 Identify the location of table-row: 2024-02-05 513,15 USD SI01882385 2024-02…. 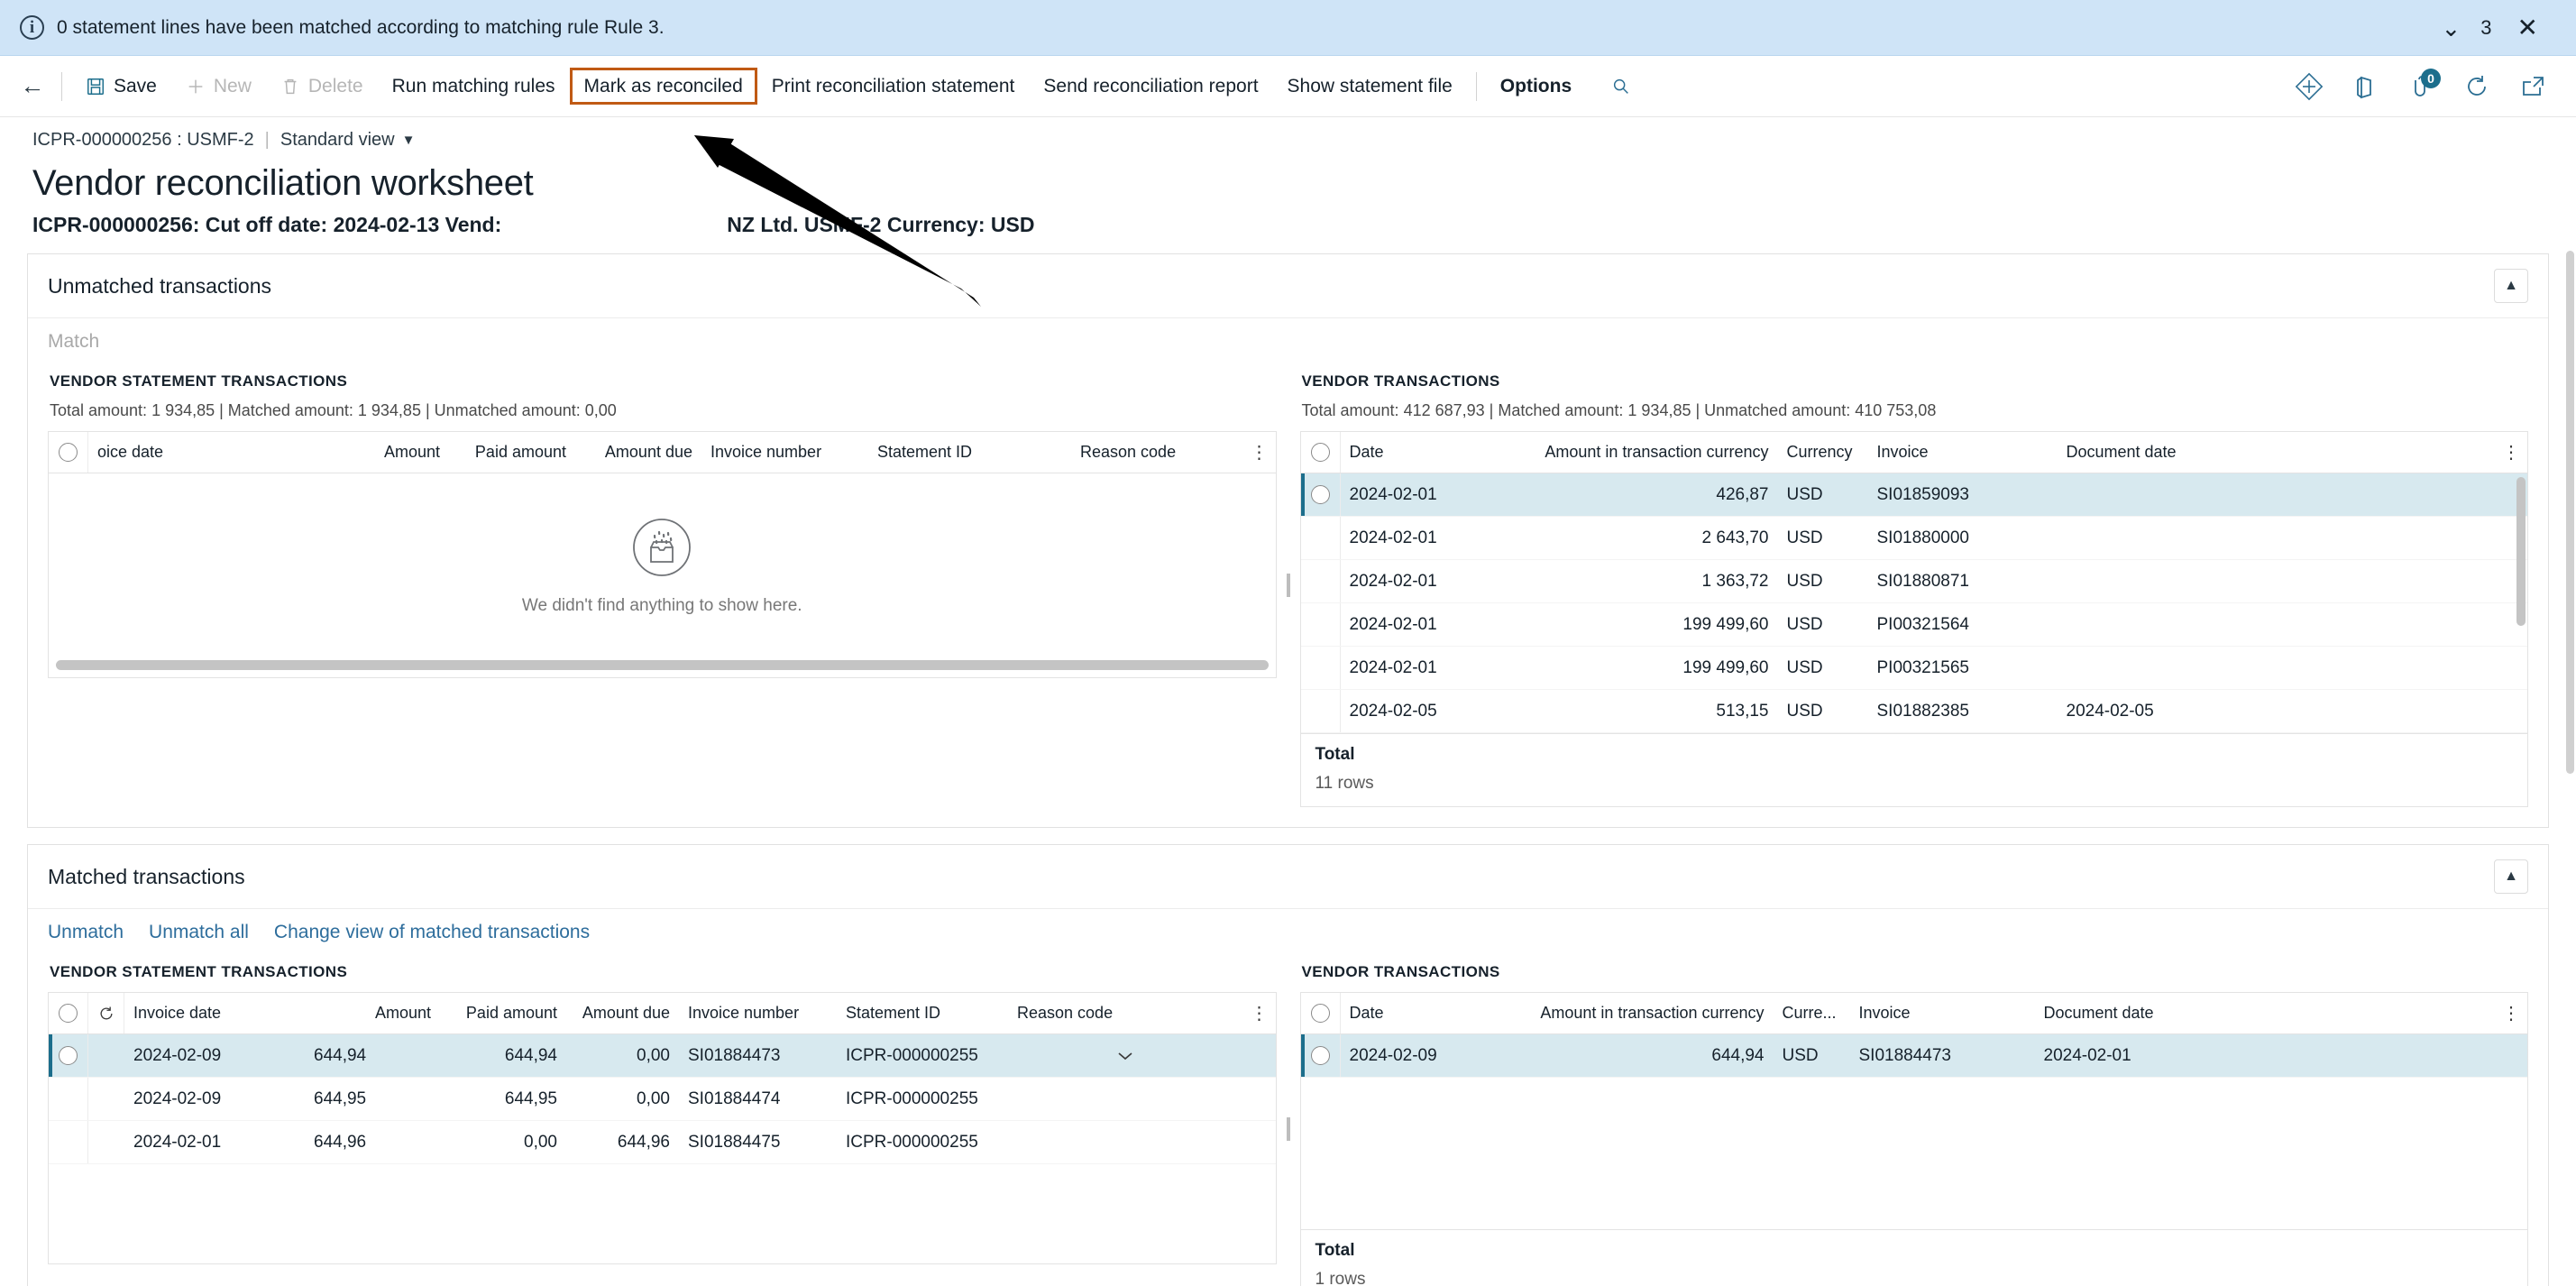
(1913, 711).